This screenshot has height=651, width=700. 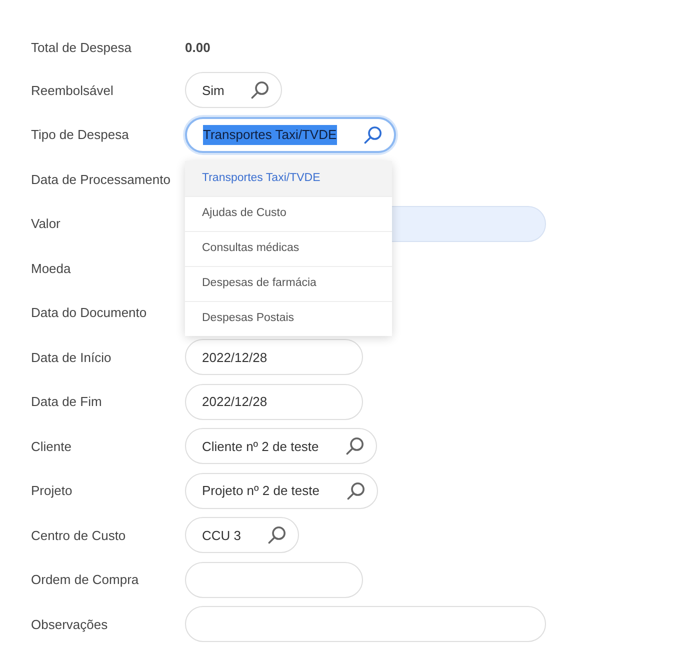 What do you see at coordinates (281, 490) in the screenshot?
I see `lookup-field: Projeto nº 2 de teste` at bounding box center [281, 490].